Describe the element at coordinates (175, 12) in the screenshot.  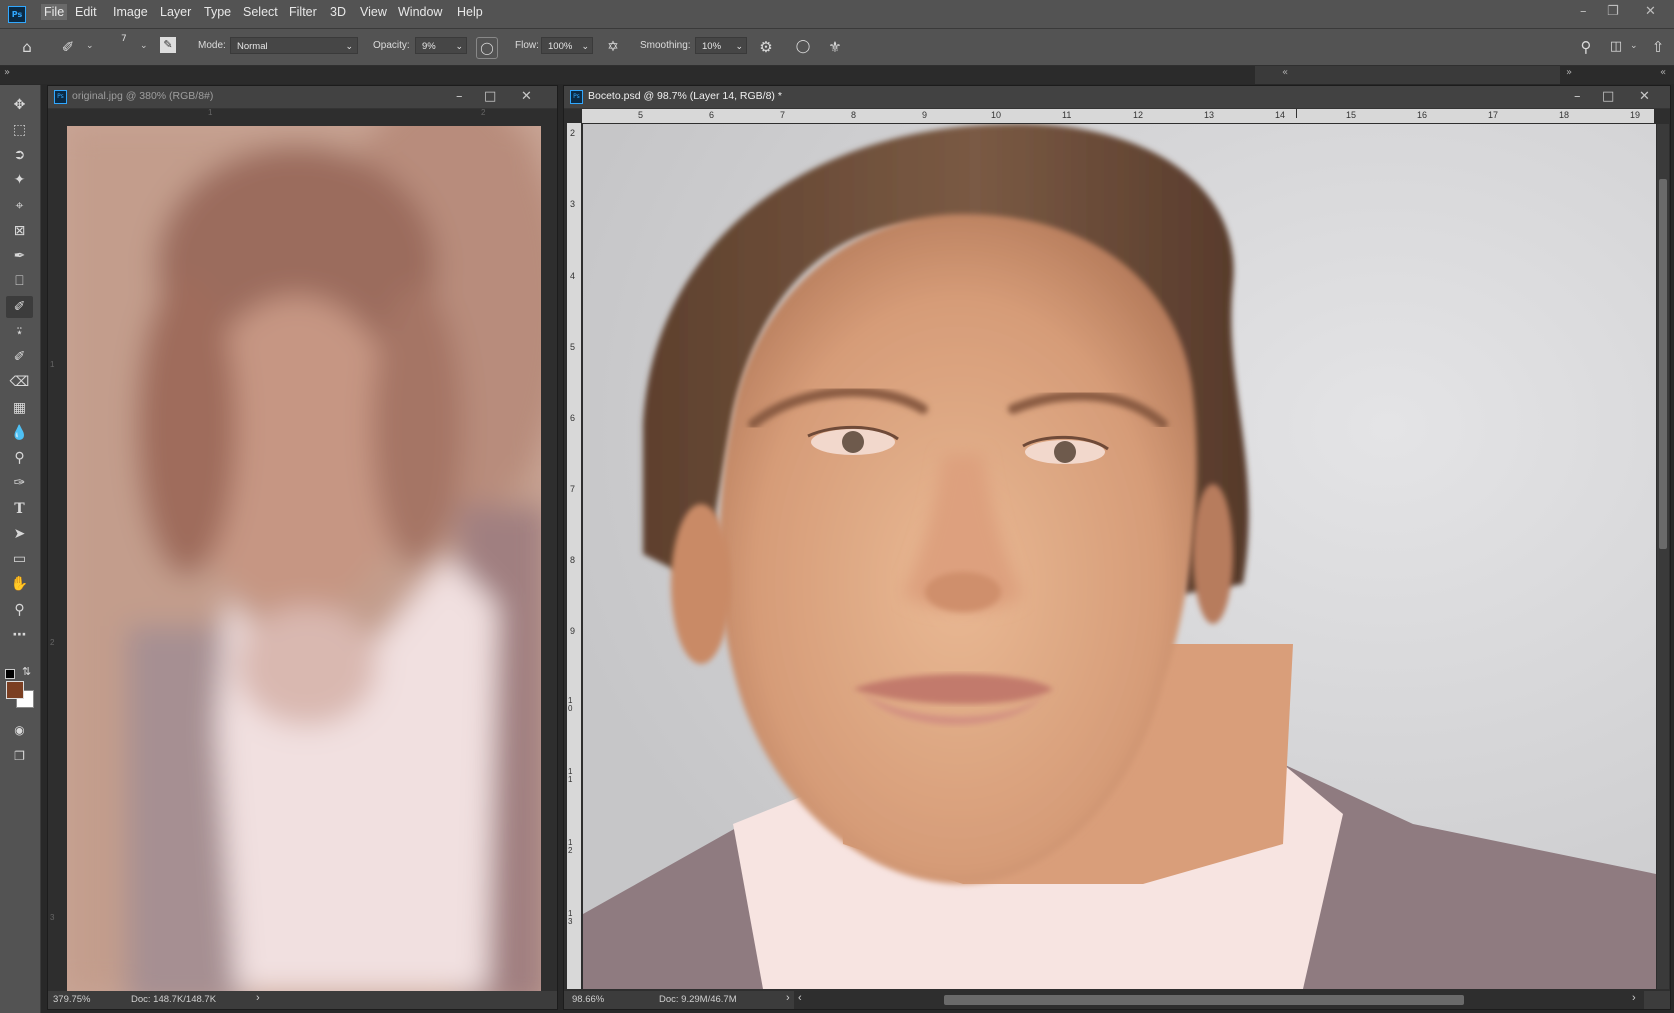
I see `menu-layer: Layer` at that location.